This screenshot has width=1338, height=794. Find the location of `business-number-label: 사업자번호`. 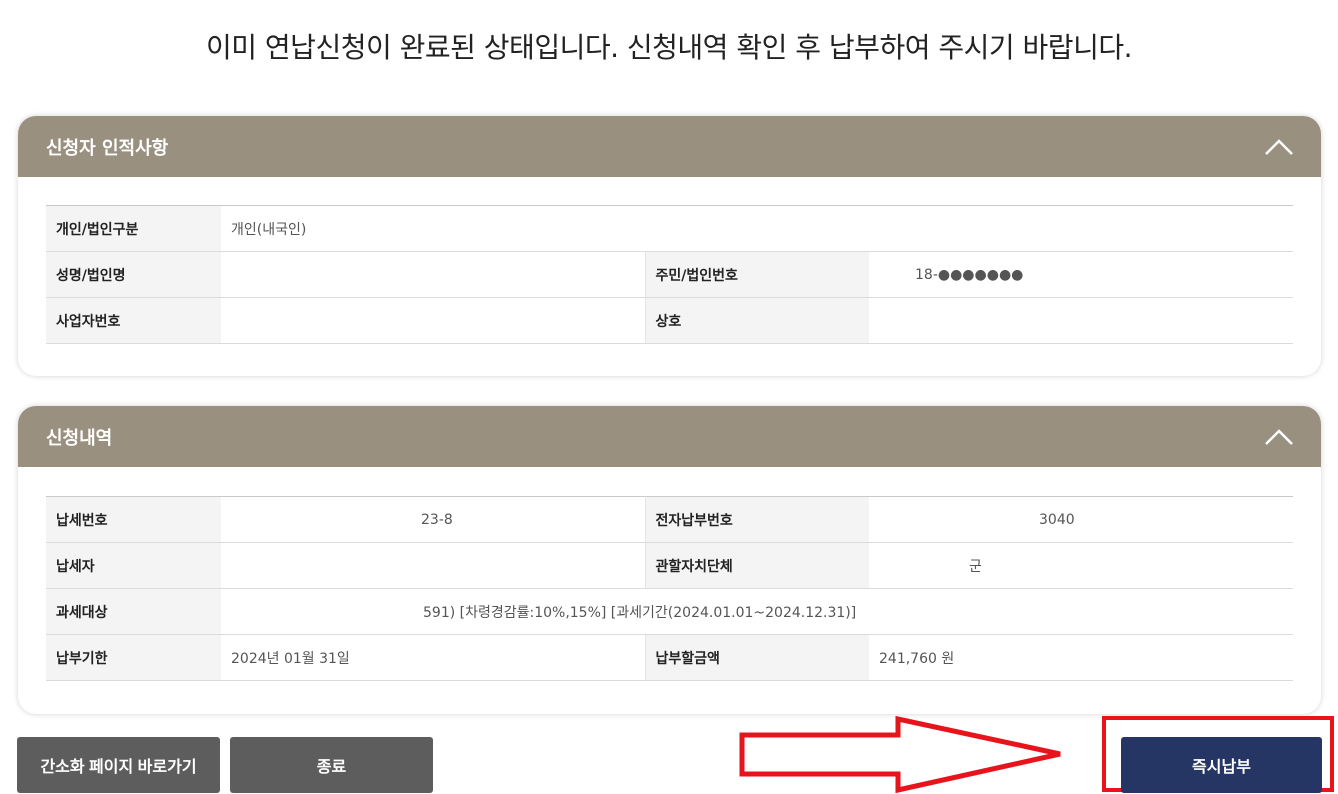

business-number-label: 사업자번호 is located at coordinates (133, 320).